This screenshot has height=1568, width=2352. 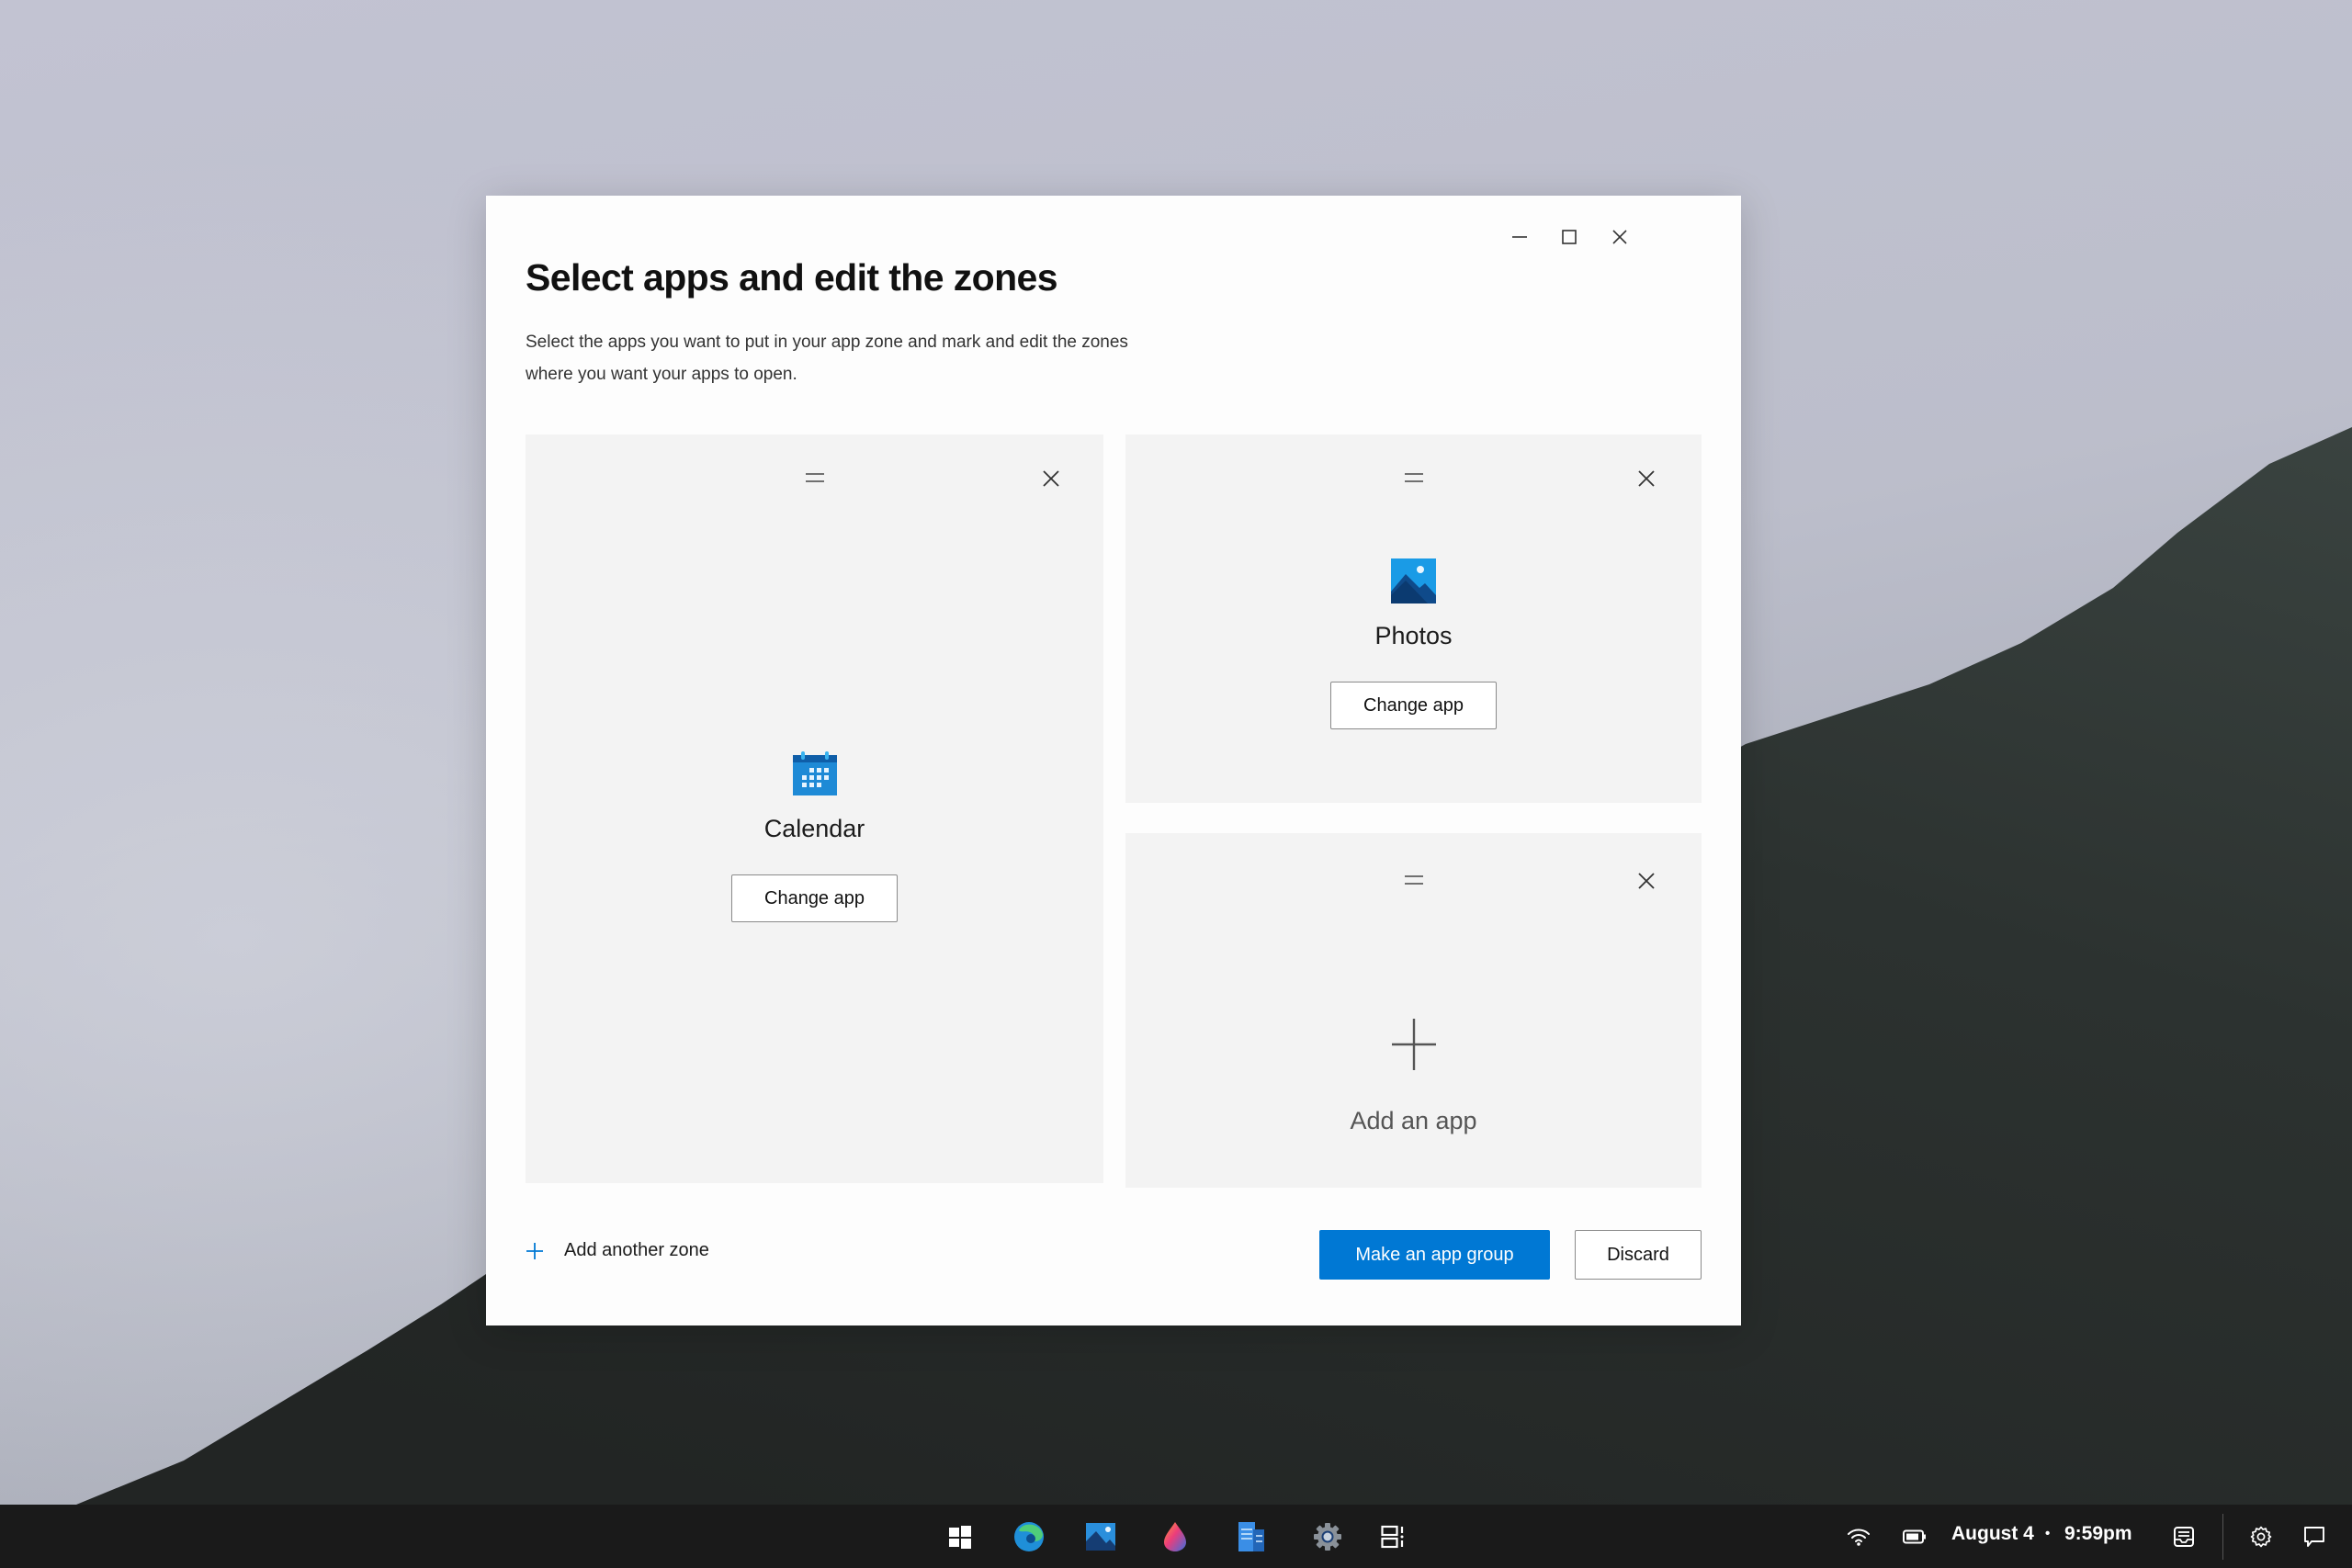 I want to click on inbox-tray-icon, so click(x=2184, y=1537).